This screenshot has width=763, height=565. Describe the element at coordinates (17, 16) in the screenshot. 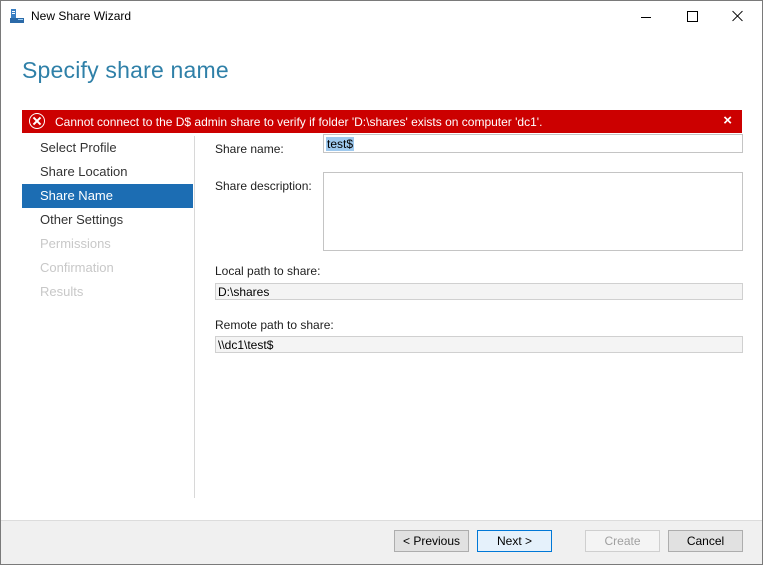

I see `server-manager-app-icon` at that location.